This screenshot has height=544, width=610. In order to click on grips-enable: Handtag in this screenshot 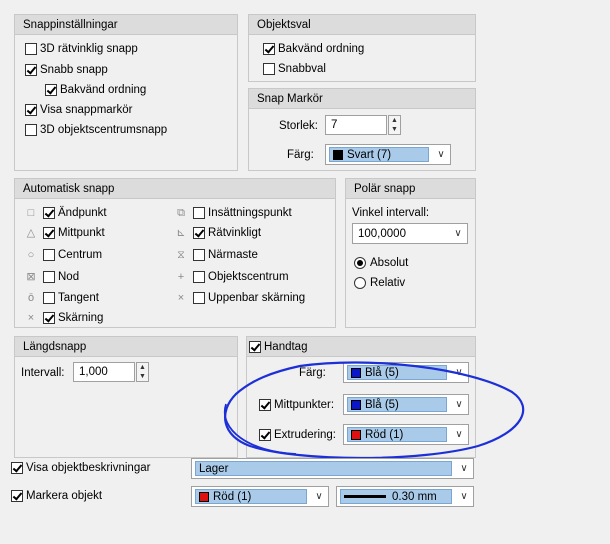, I will do `click(362, 347)`.